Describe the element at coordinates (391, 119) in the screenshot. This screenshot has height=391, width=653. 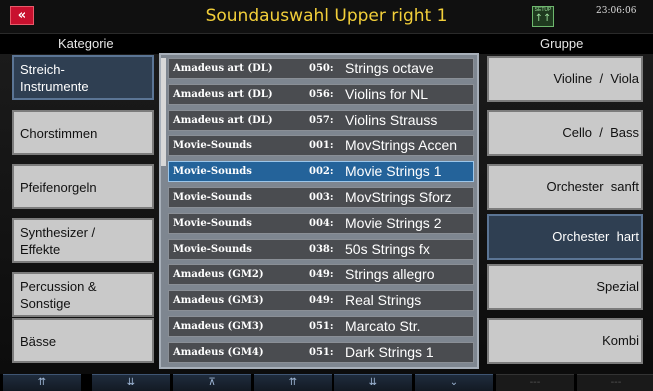
I see `sound-name: Violins Strauss` at that location.